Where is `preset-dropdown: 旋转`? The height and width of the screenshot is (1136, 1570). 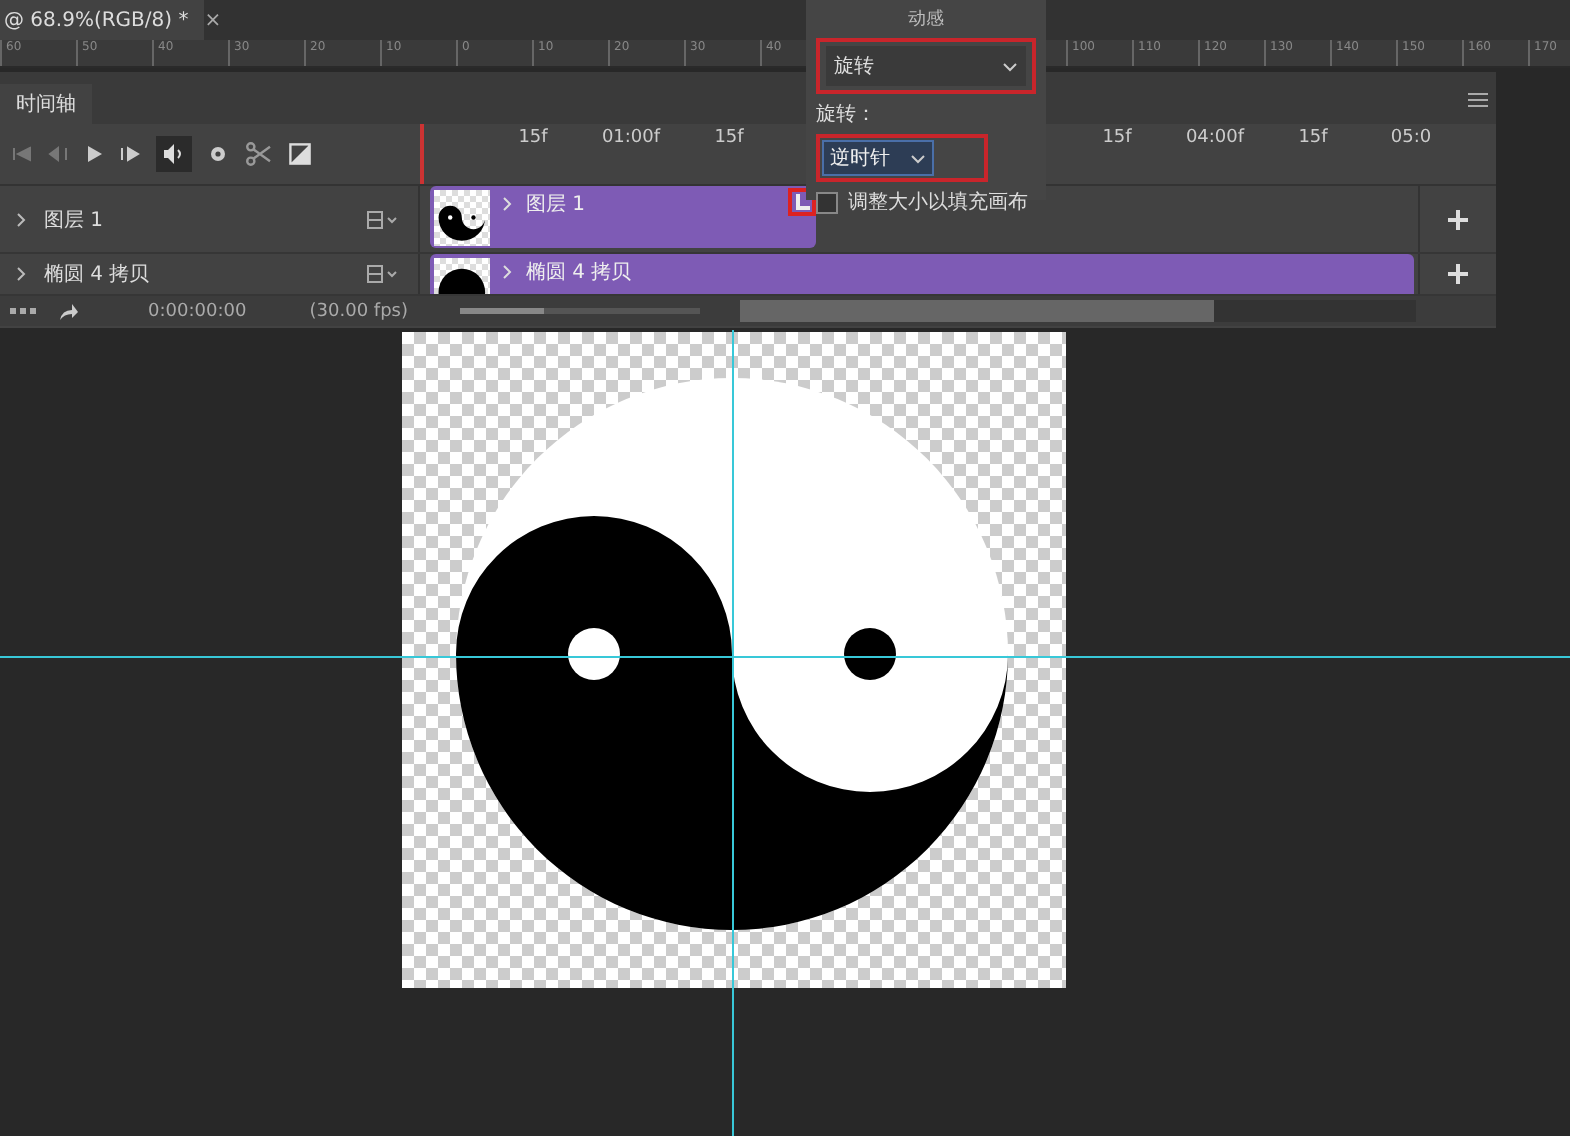 preset-dropdown: 旋转 is located at coordinates (926, 66).